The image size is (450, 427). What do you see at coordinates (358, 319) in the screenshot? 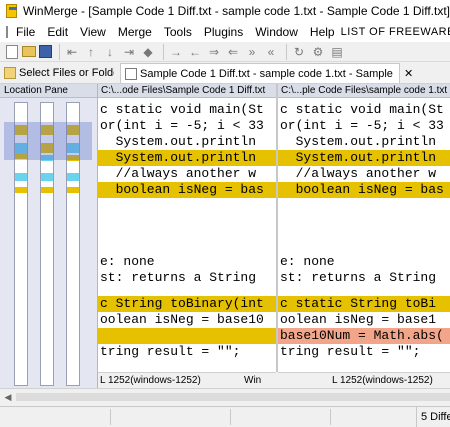
I see `code-line: oolean isNeg = base1` at bounding box center [358, 319].